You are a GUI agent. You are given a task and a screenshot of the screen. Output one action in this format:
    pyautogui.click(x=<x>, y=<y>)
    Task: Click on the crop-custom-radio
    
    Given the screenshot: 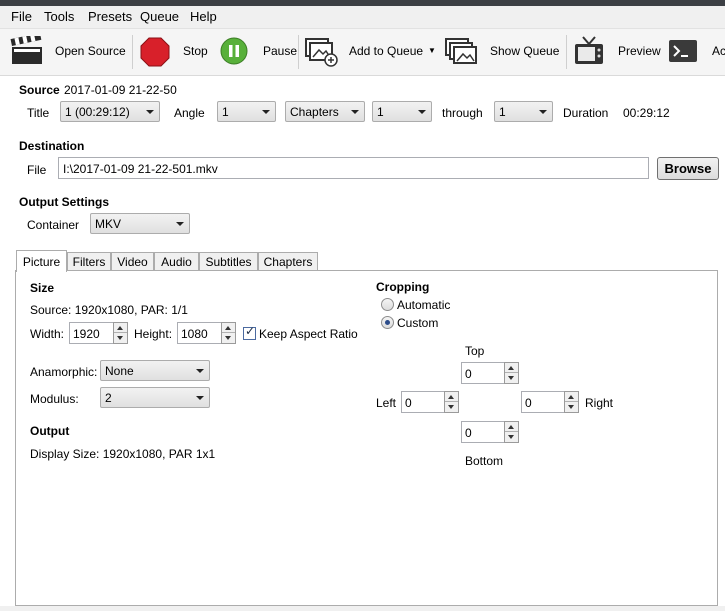 What is the action you would take?
    pyautogui.click(x=387, y=322)
    